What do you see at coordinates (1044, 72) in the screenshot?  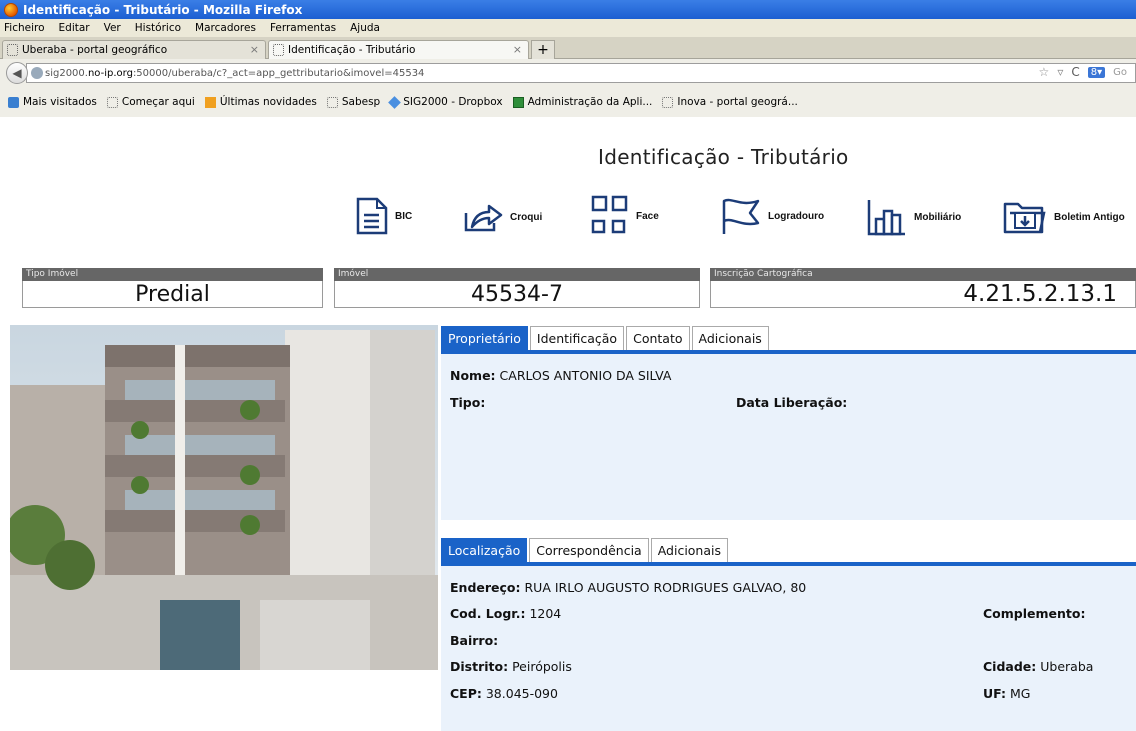 I see `bookmark-star-icon: ☆` at bounding box center [1044, 72].